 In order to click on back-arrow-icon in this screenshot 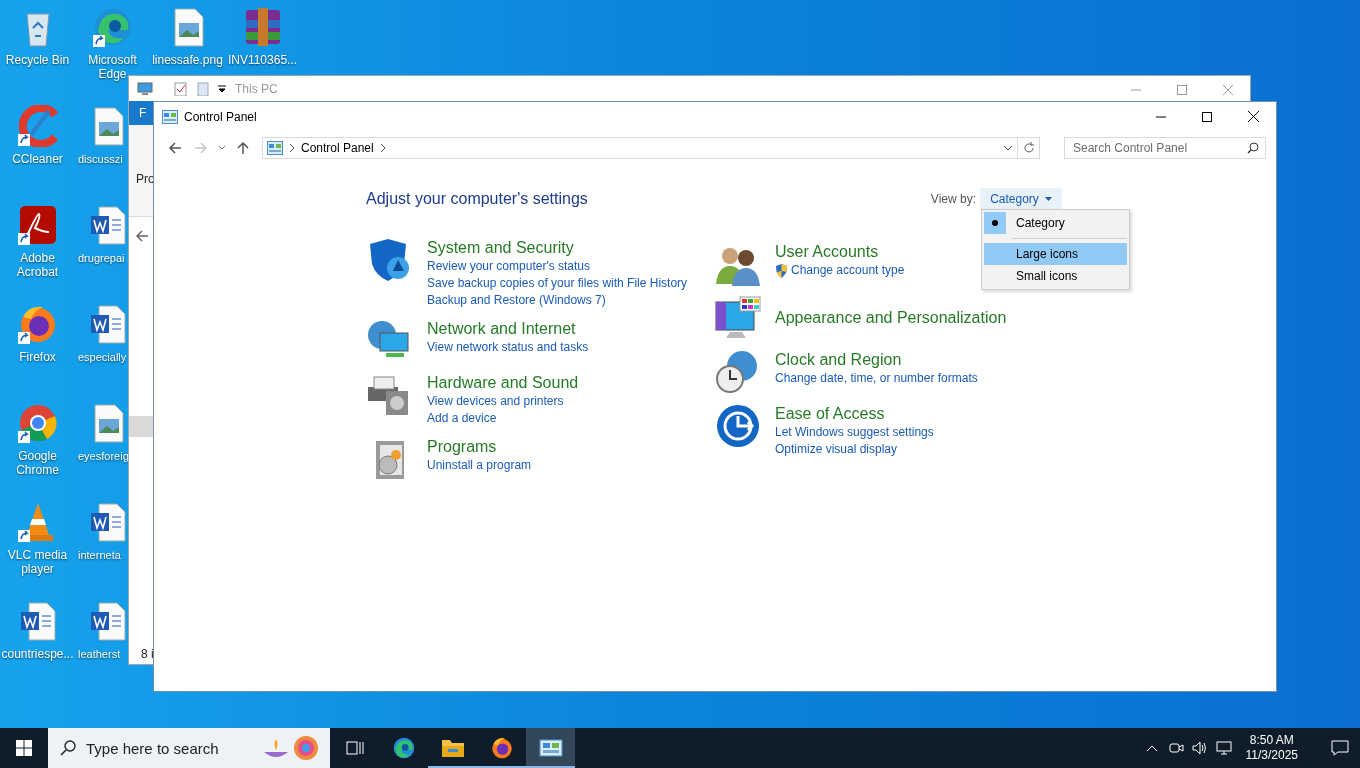, I will do `click(142, 236)`.